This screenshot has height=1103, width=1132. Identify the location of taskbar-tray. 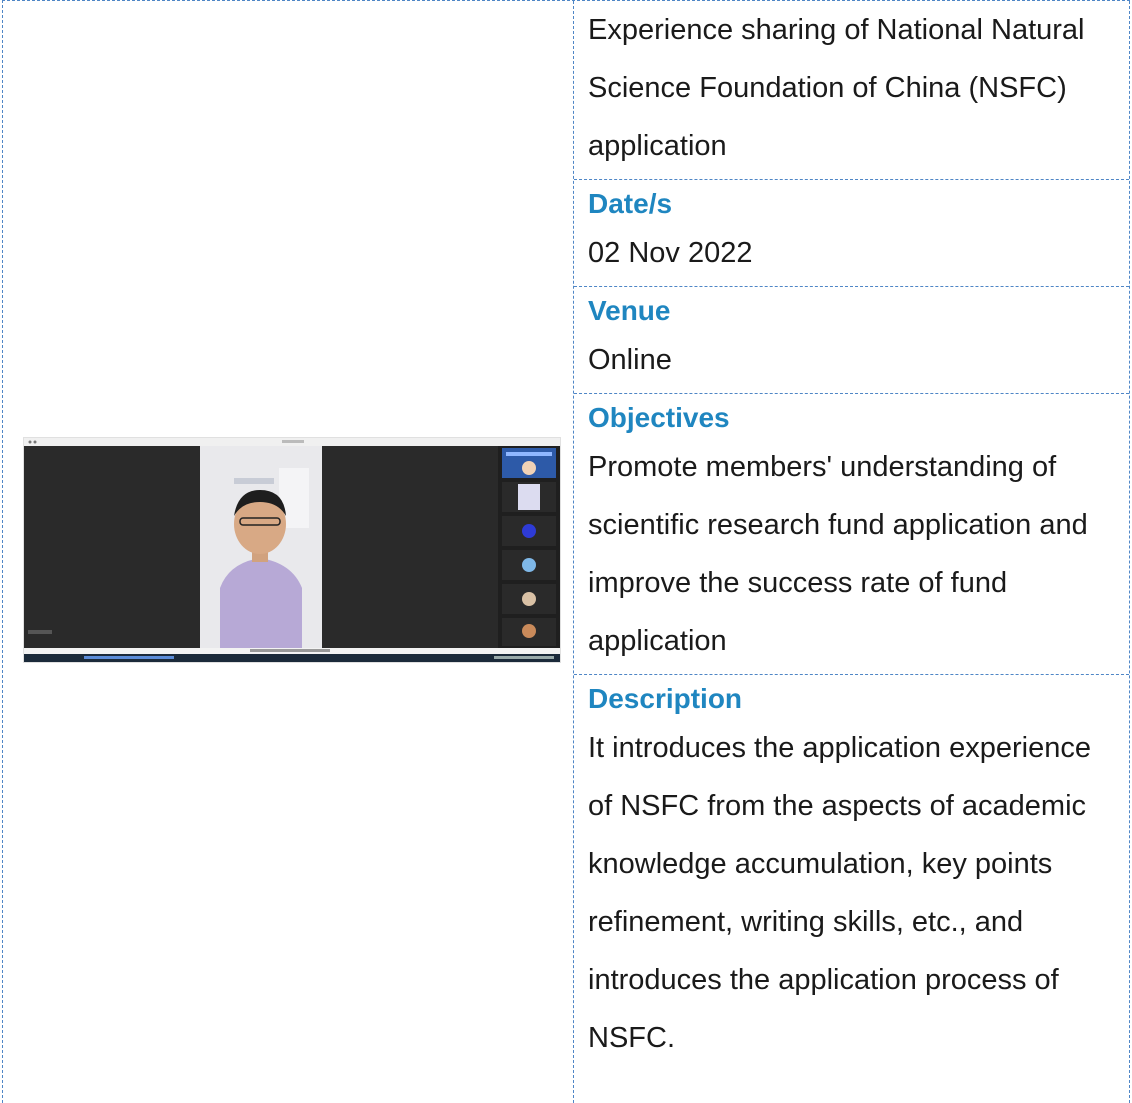
(524, 657).